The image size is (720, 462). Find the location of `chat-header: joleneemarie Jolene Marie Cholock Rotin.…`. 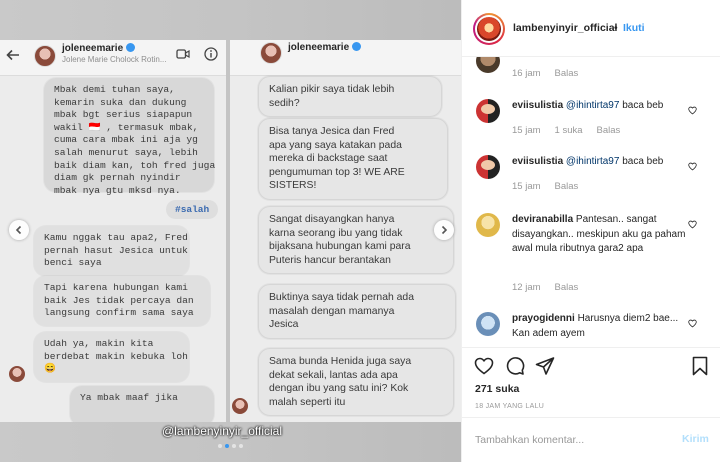

chat-header: joleneemarie Jolene Marie Cholock Rotin.… is located at coordinates (113, 58).